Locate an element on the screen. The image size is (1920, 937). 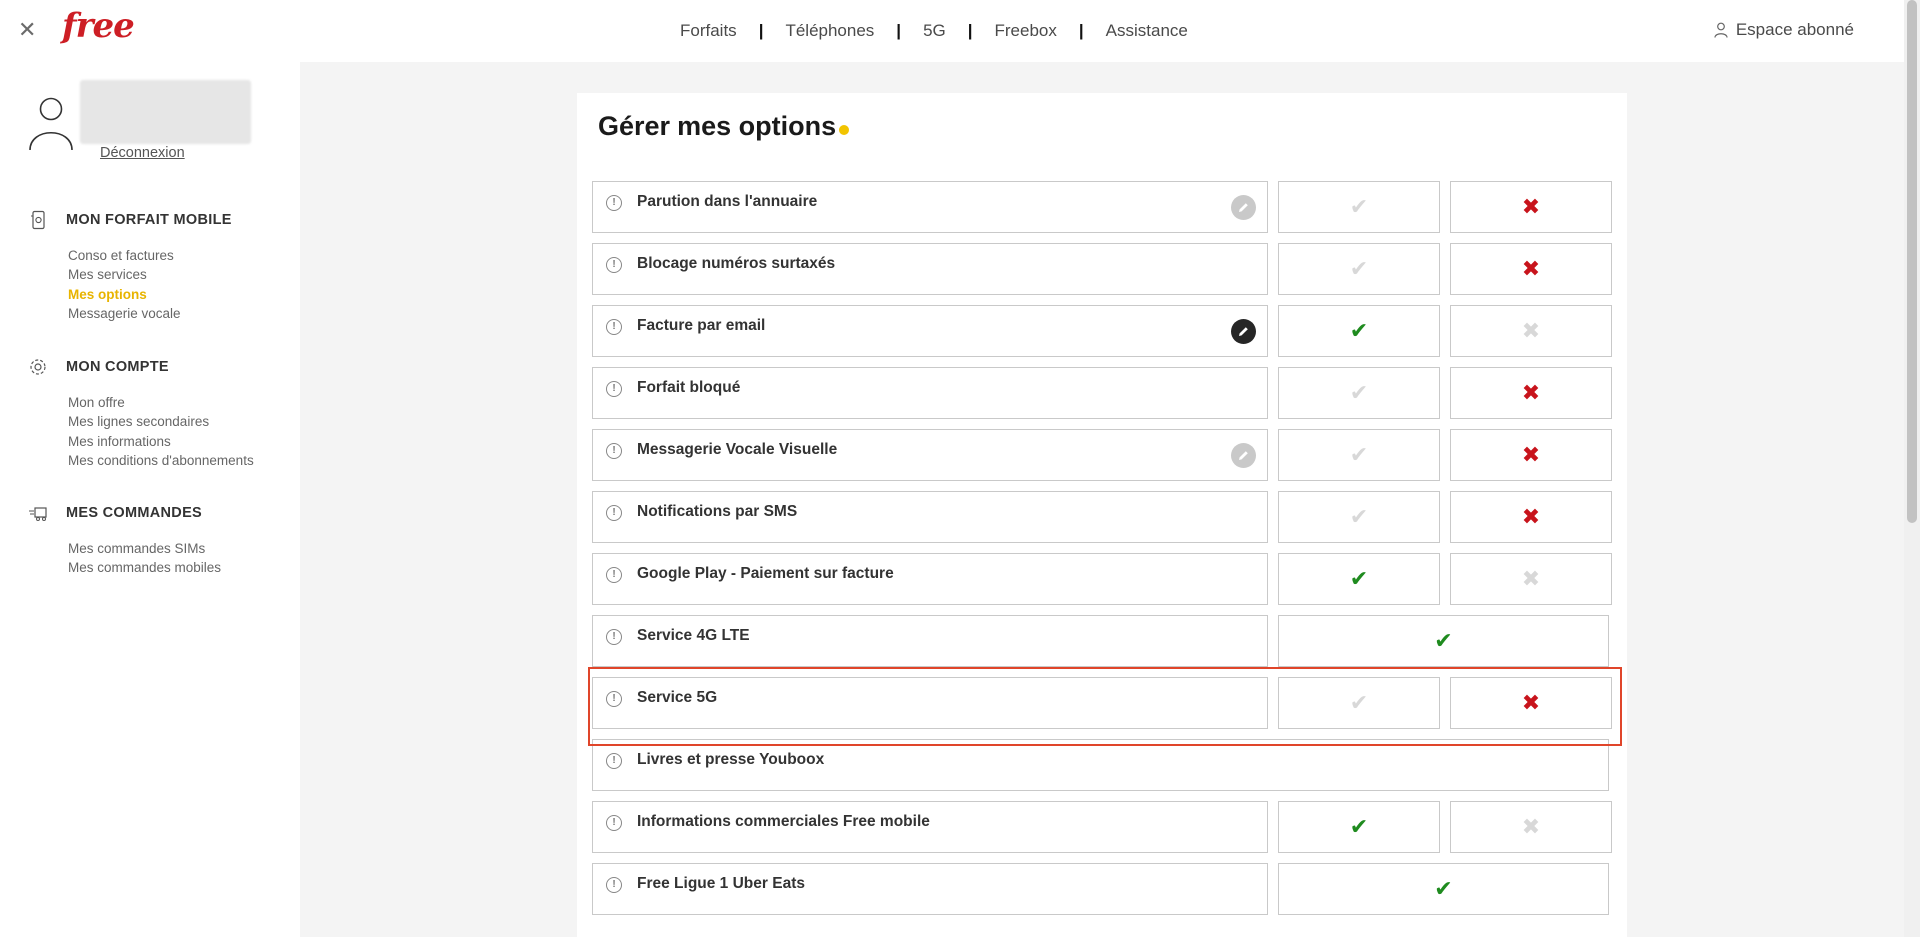
page-title: Gérer mes options is located at coordinates (724, 126).